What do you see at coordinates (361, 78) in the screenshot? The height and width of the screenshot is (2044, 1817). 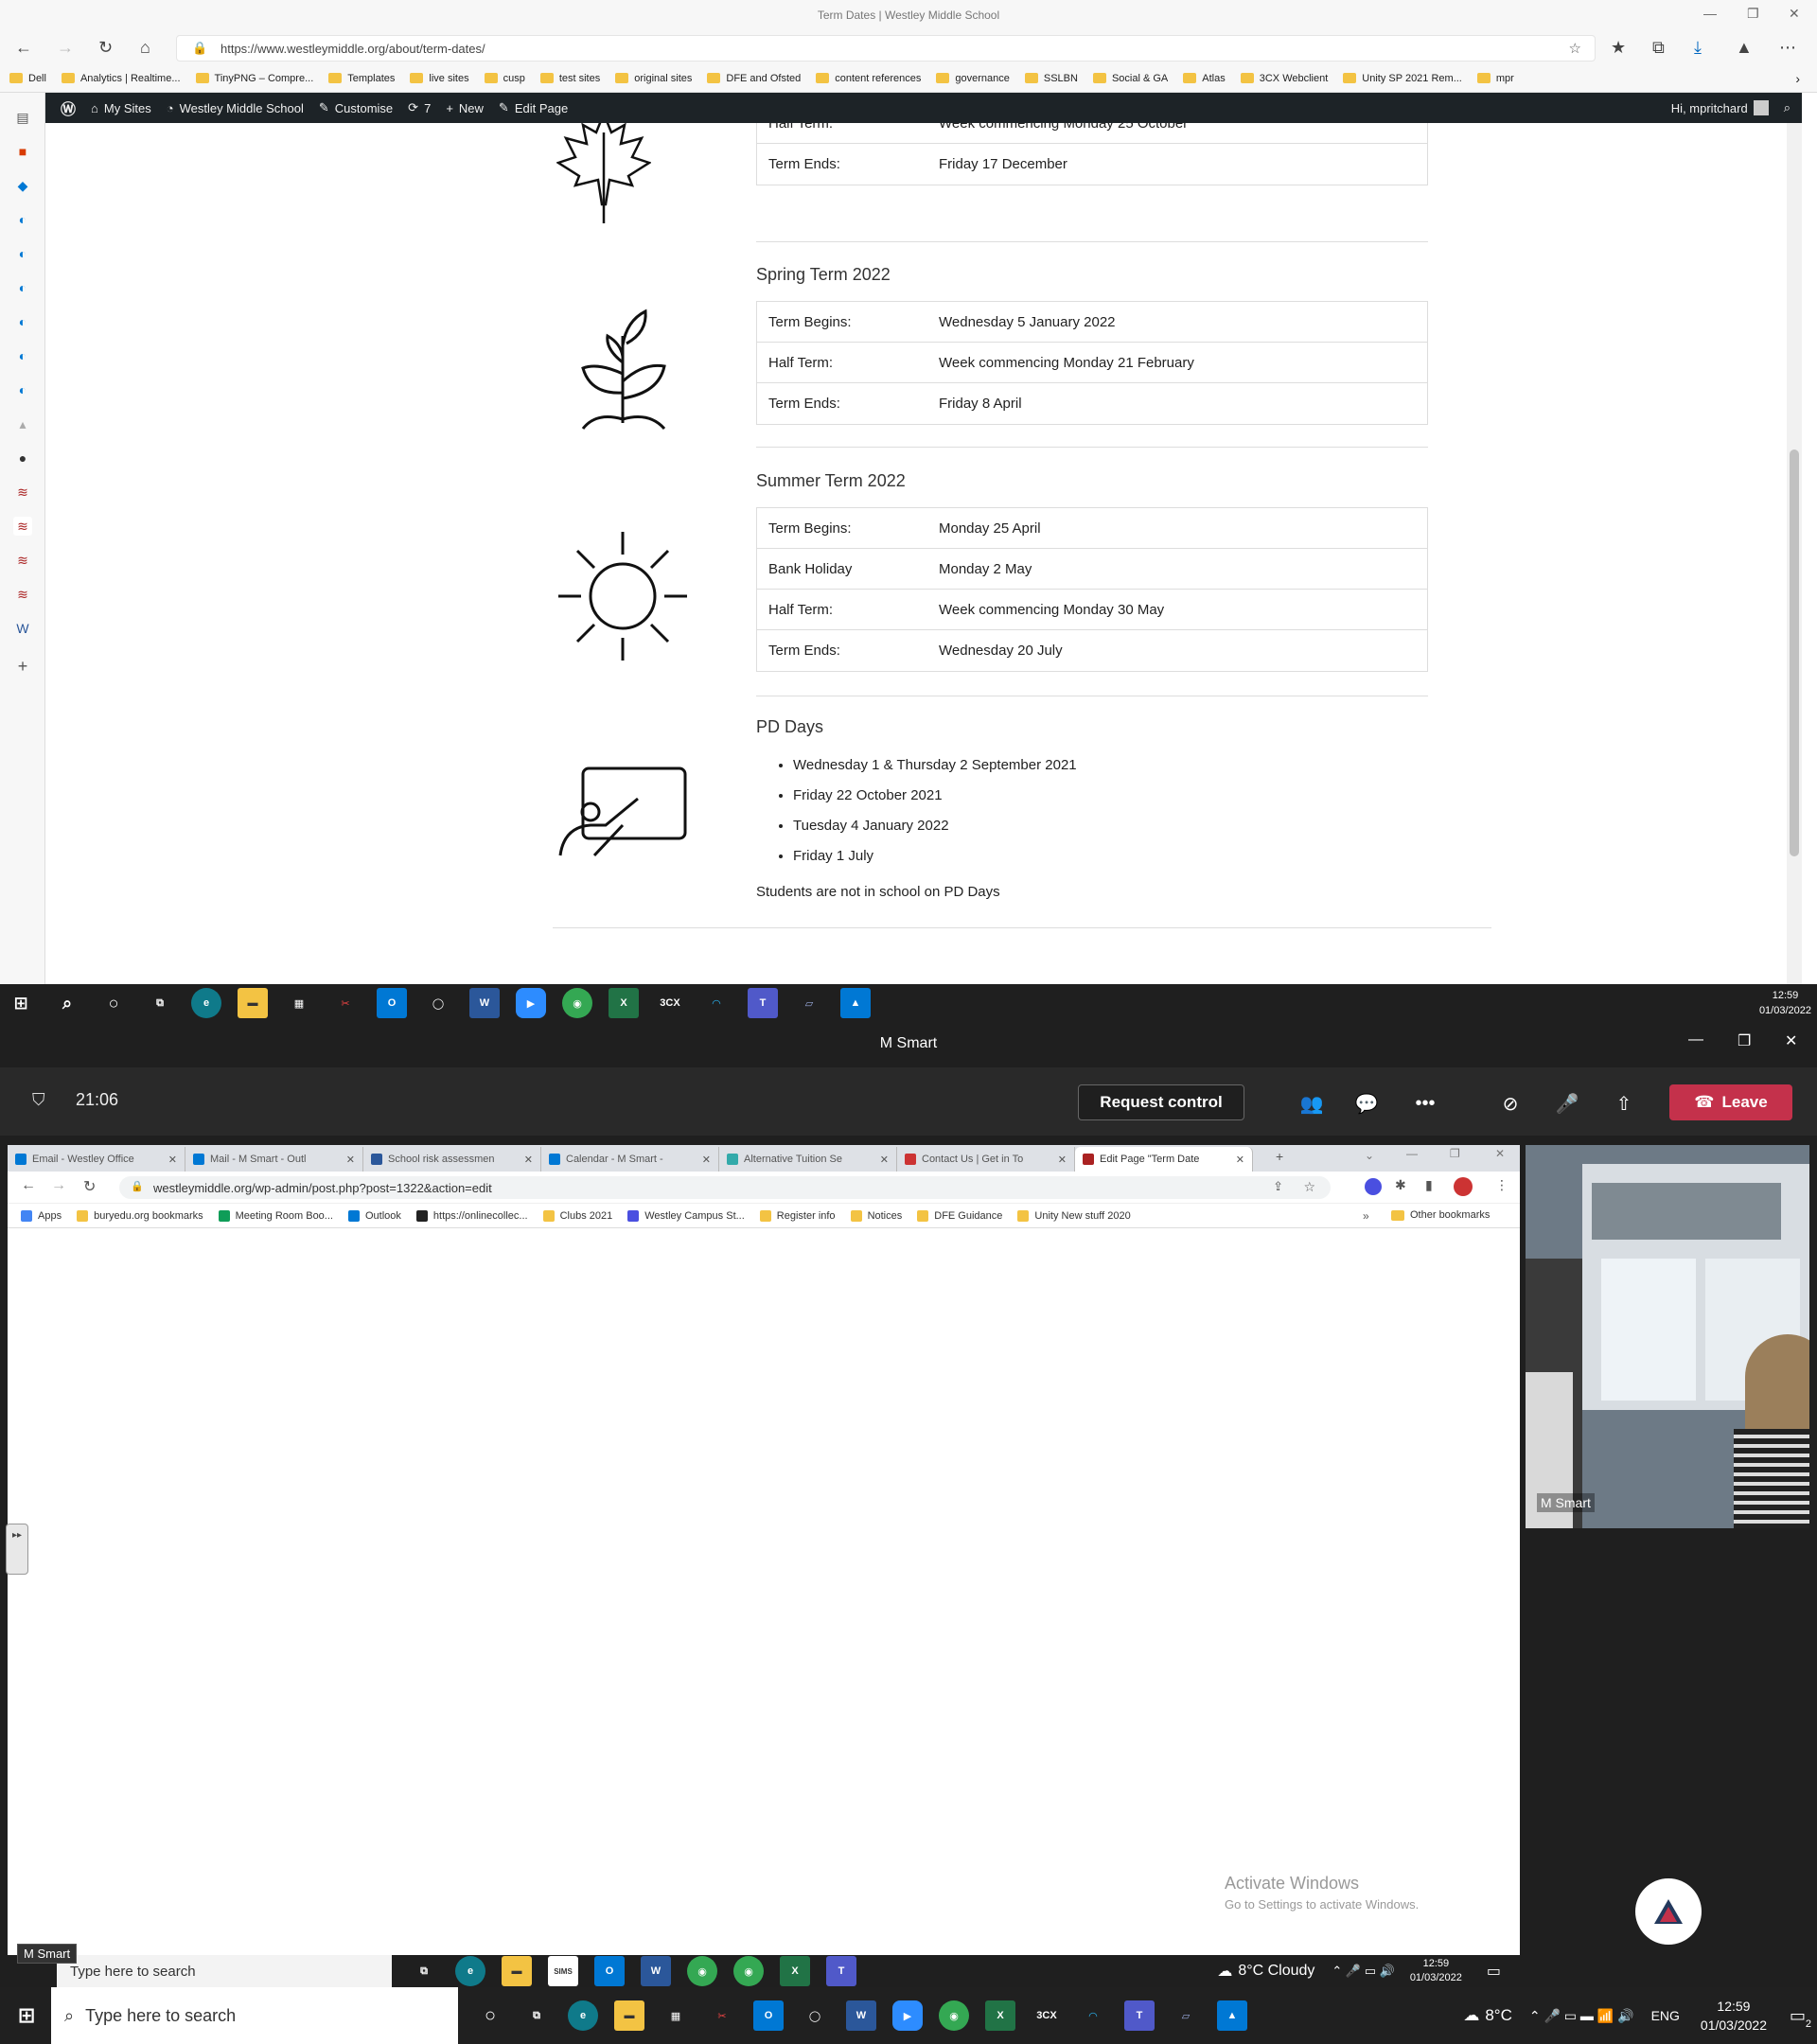 I see `bookmark-item: Templates` at bounding box center [361, 78].